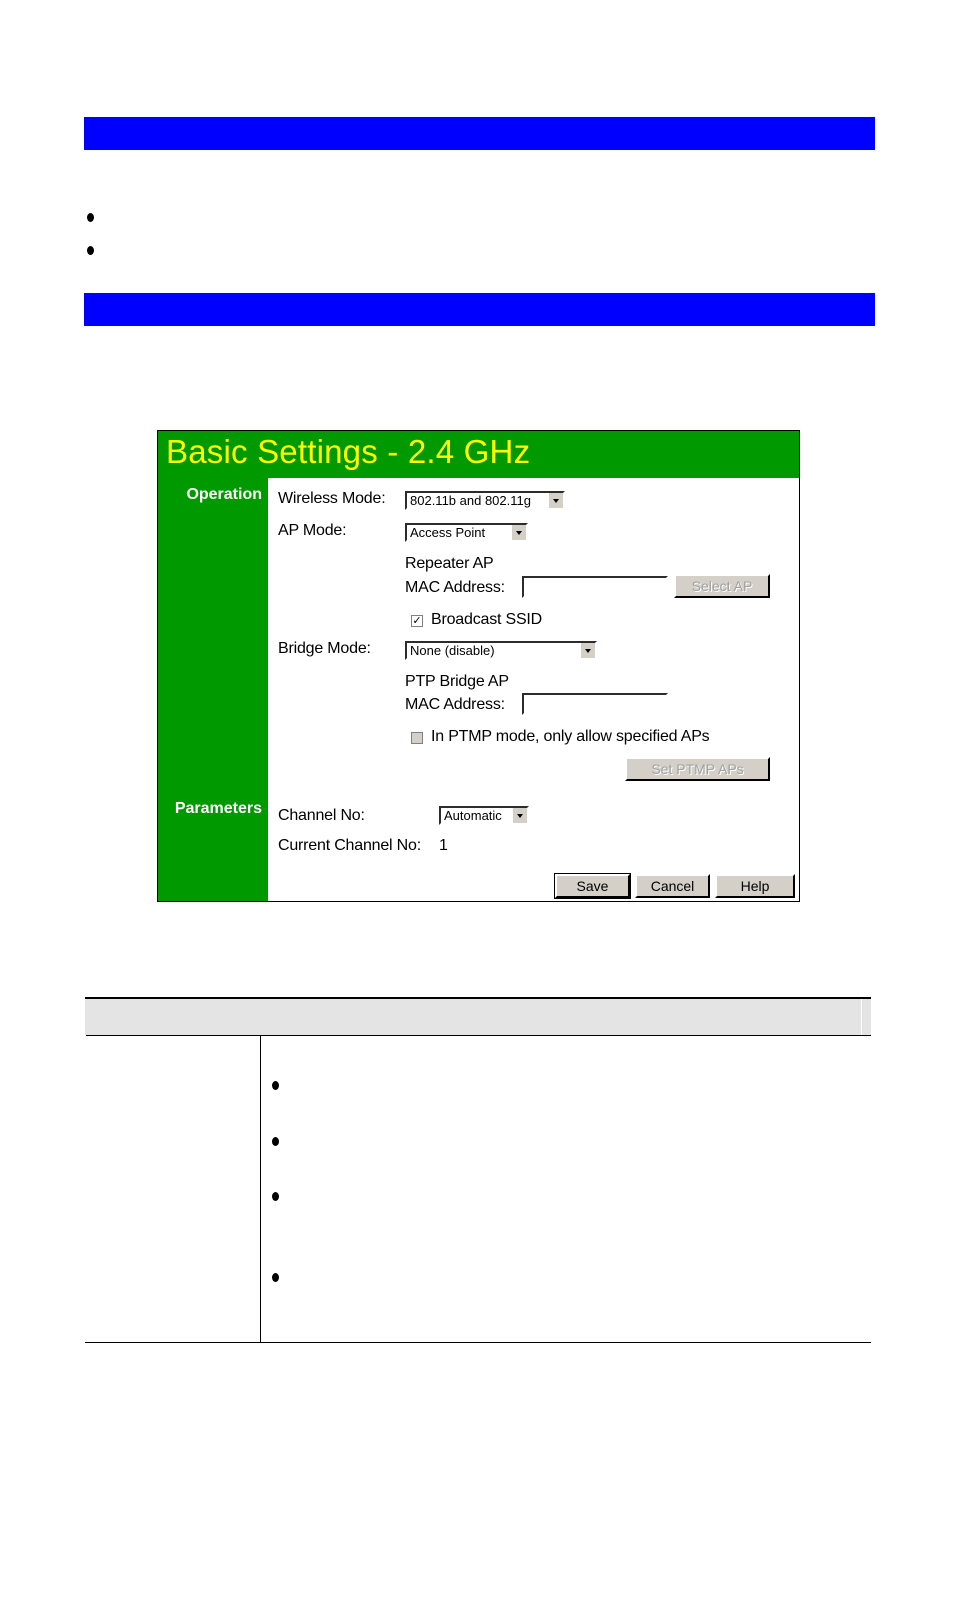 This screenshot has width=954, height=1612. Describe the element at coordinates (321, 815) in the screenshot. I see `channel-no-label: Channel No:` at that location.